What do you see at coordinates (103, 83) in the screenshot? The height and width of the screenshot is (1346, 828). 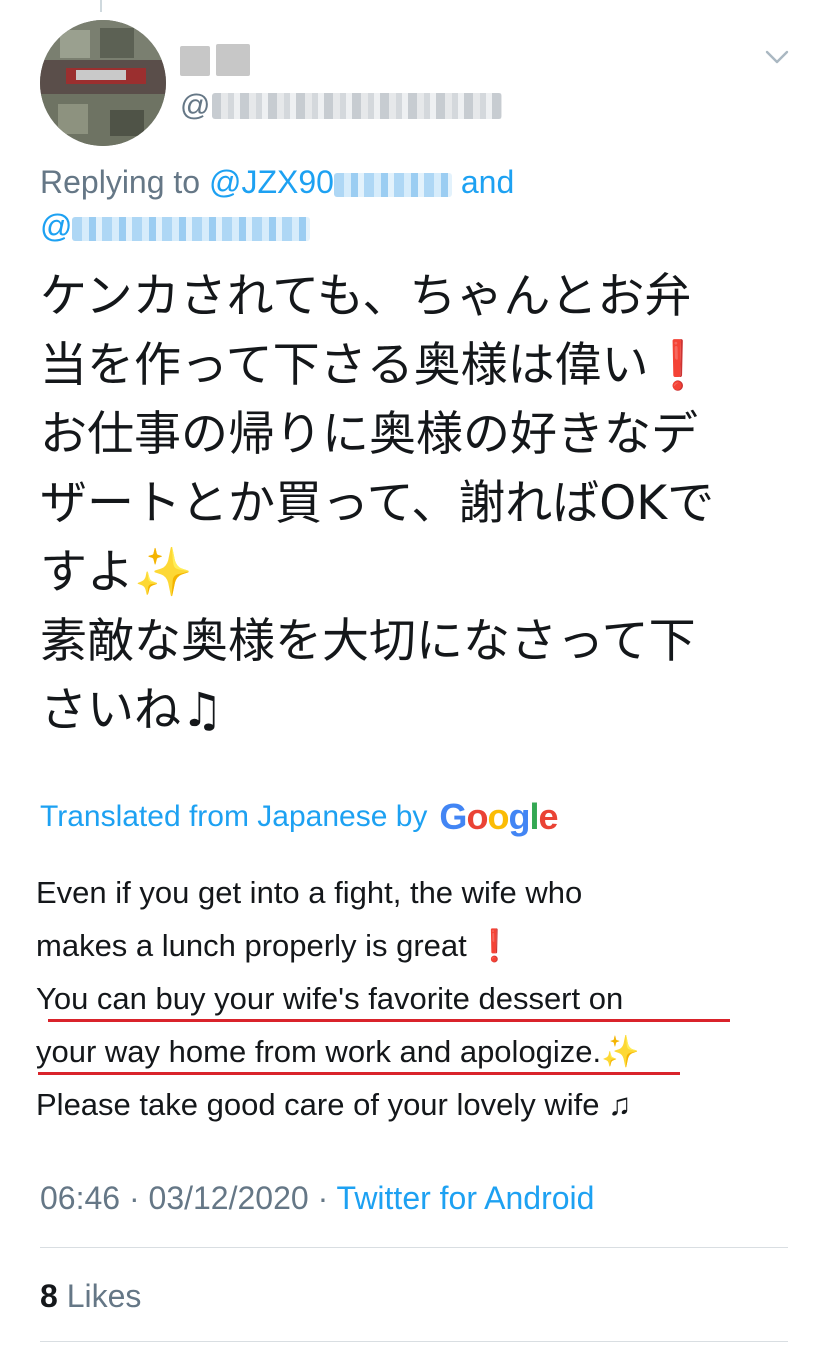 I see `avatar` at bounding box center [103, 83].